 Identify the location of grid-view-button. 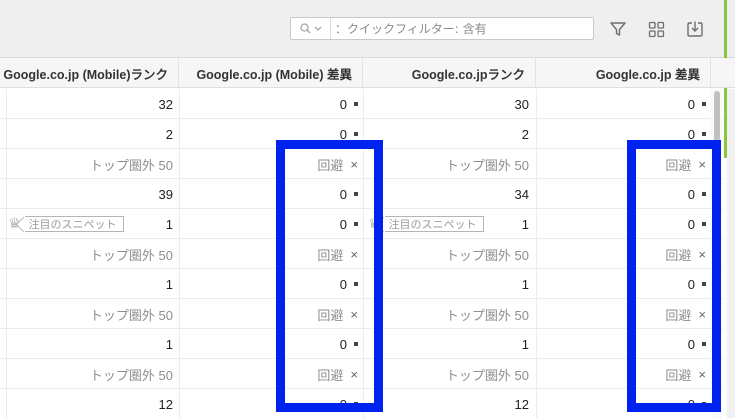
(656, 29).